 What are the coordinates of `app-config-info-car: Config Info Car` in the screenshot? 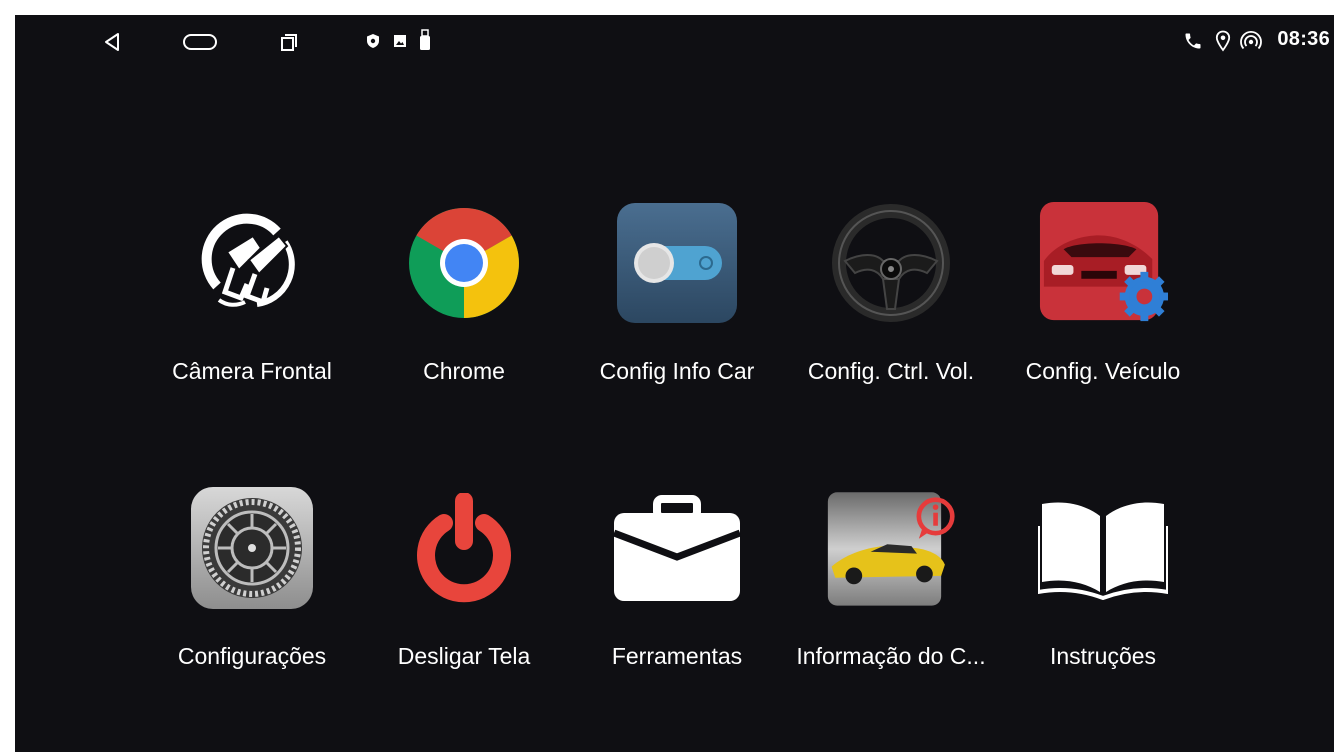 It's located at (677, 291).